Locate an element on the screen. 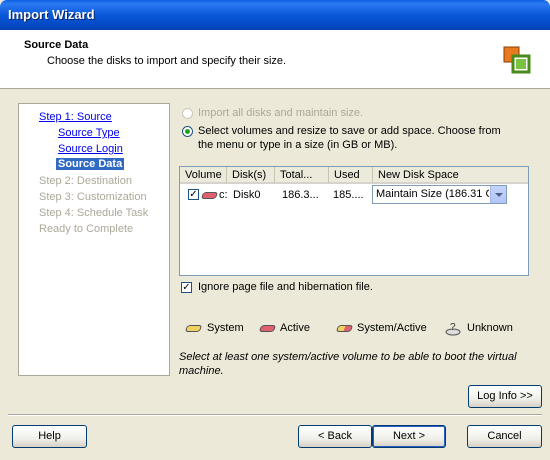  col-disks: Disk(s) is located at coordinates (251, 175).